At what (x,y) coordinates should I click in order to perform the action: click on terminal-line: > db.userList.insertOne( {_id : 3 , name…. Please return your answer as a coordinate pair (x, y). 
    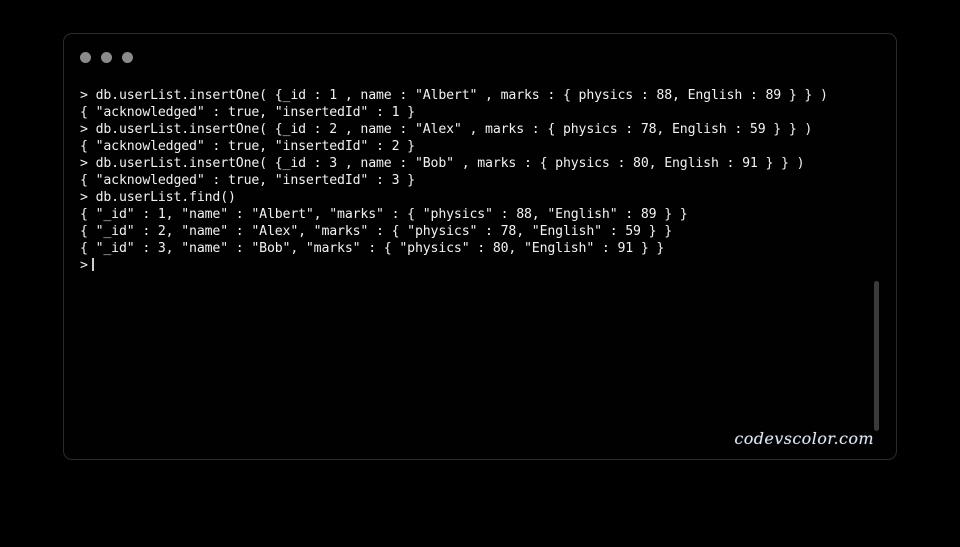
    Looking at the image, I should click on (442, 163).